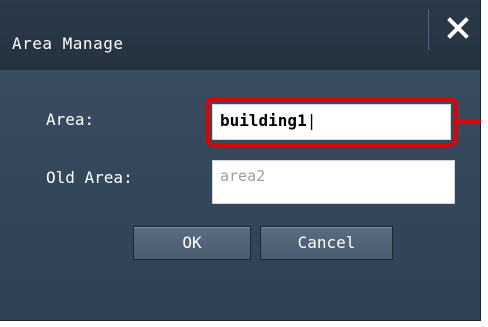 Image resolution: width=488 pixels, height=327 pixels. Describe the element at coordinates (333, 182) in the screenshot. I see `old-area-field: area2` at that location.